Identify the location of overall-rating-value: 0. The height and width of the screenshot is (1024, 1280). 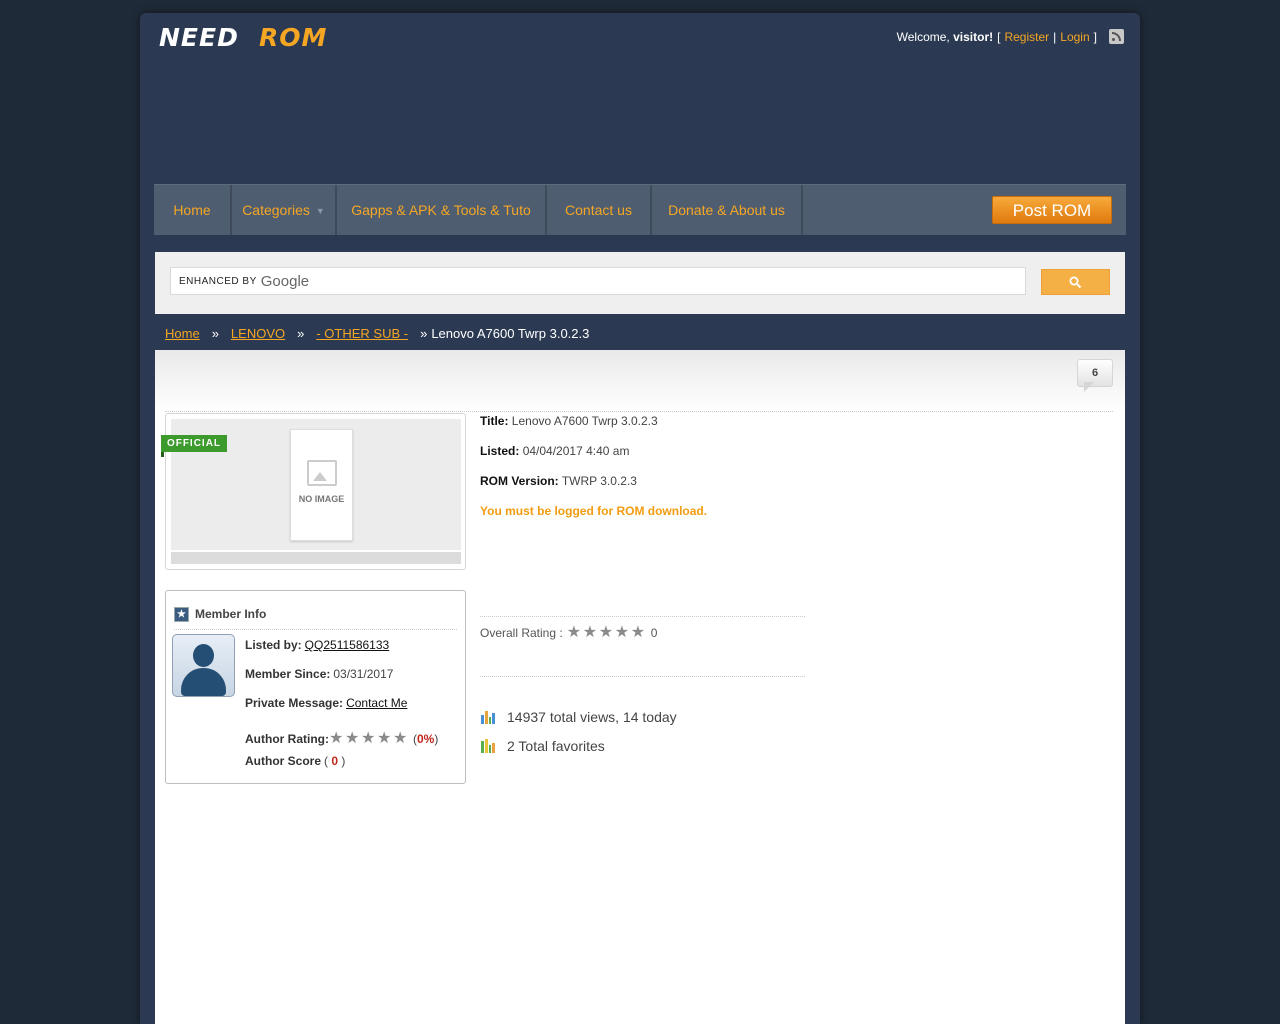
(654, 632).